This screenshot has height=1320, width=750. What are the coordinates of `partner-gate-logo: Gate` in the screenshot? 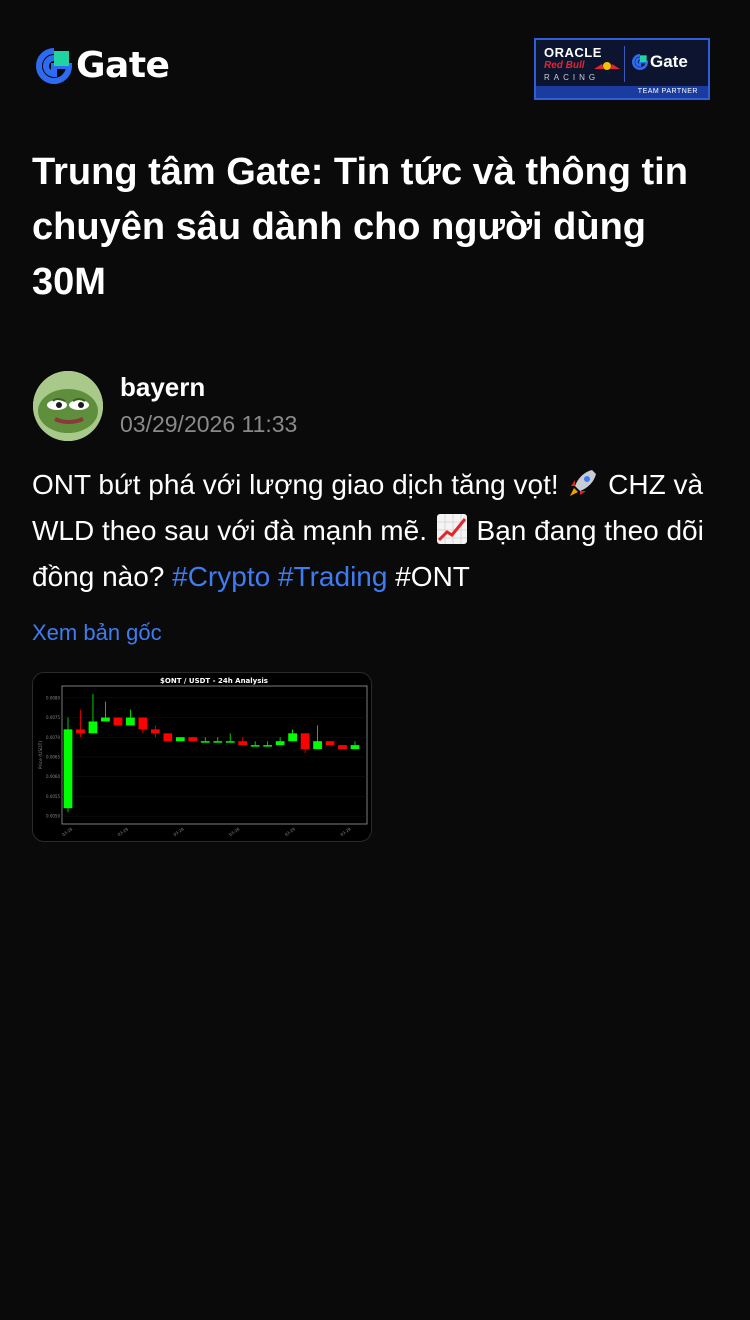 It's located at (660, 62).